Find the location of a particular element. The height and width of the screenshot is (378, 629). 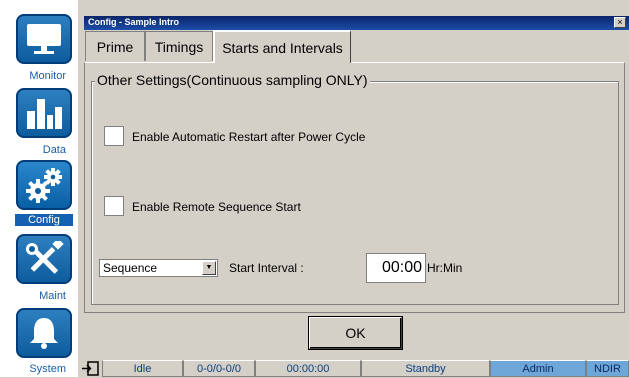

dialog-titlebar: Config - Sample Intro × is located at coordinates (356, 23).